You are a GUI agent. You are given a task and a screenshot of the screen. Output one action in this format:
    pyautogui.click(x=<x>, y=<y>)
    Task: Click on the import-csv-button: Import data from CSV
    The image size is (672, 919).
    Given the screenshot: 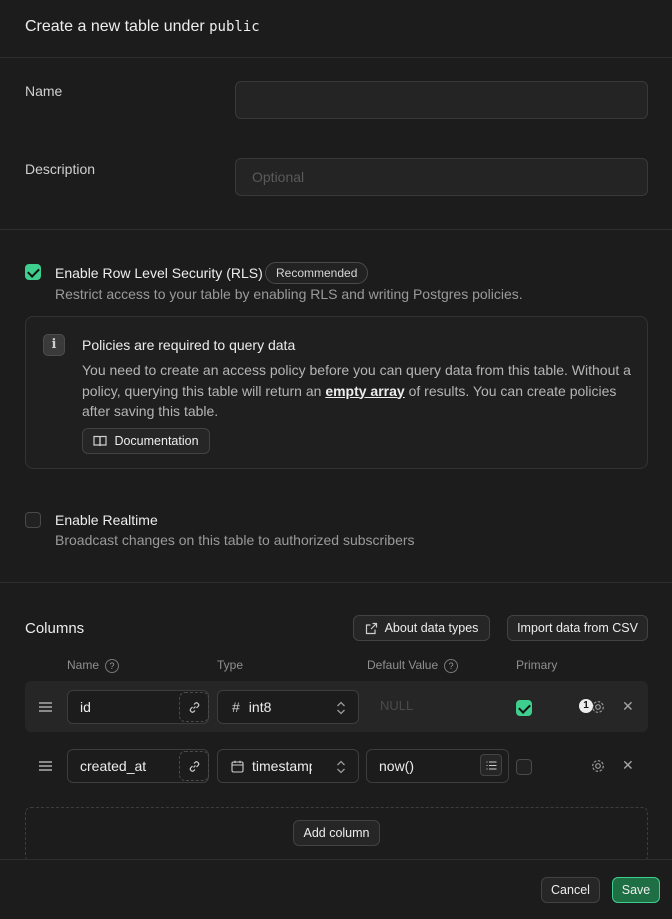 What is the action you would take?
    pyautogui.click(x=577, y=628)
    